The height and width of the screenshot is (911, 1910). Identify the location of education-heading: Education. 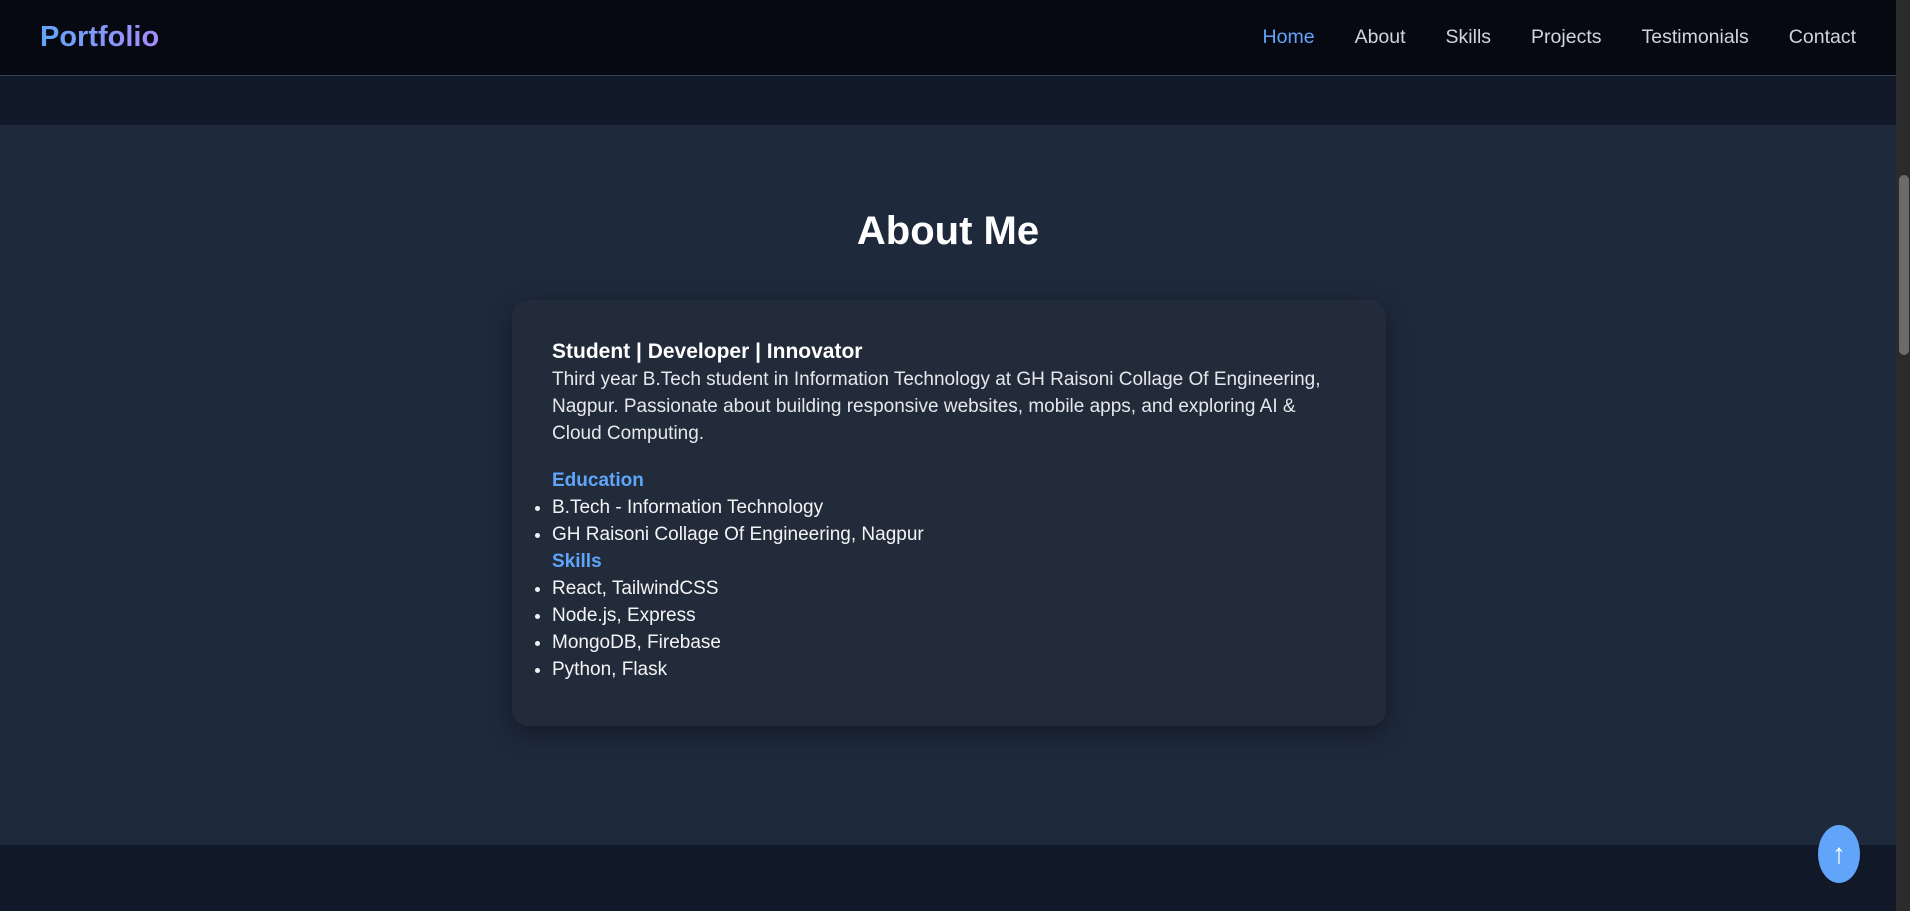
(598, 480).